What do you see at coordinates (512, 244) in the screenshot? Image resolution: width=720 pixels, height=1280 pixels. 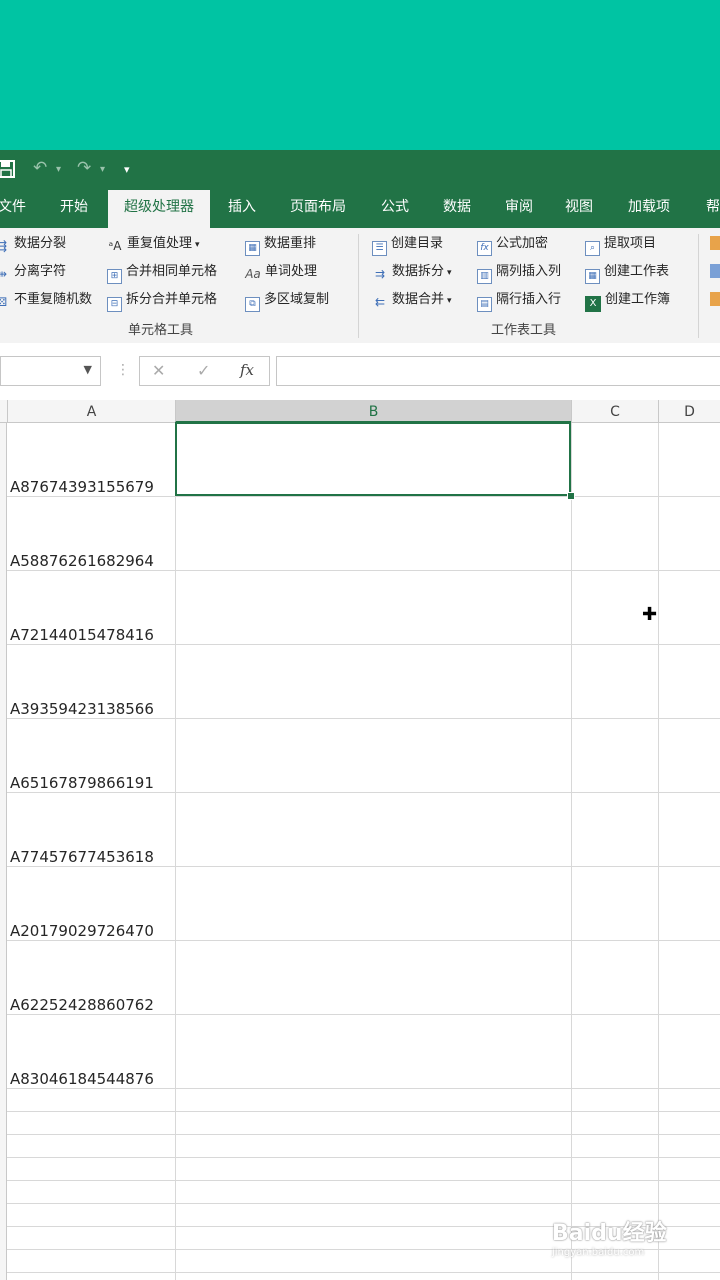 I see `ribbon-formula-encrypt-button: fx 公式加密` at bounding box center [512, 244].